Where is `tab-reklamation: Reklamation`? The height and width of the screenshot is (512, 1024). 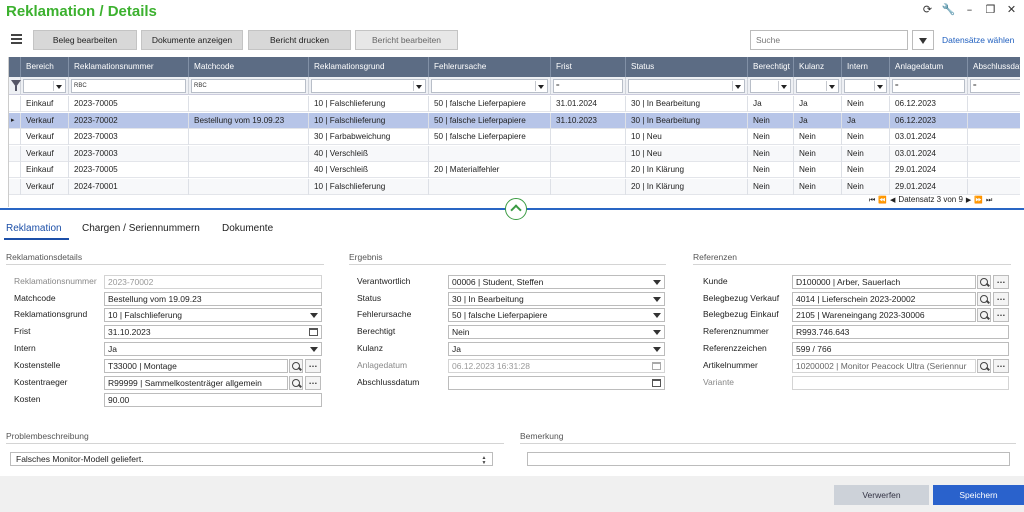
tab-reklamation: Reklamation is located at coordinates (34, 228).